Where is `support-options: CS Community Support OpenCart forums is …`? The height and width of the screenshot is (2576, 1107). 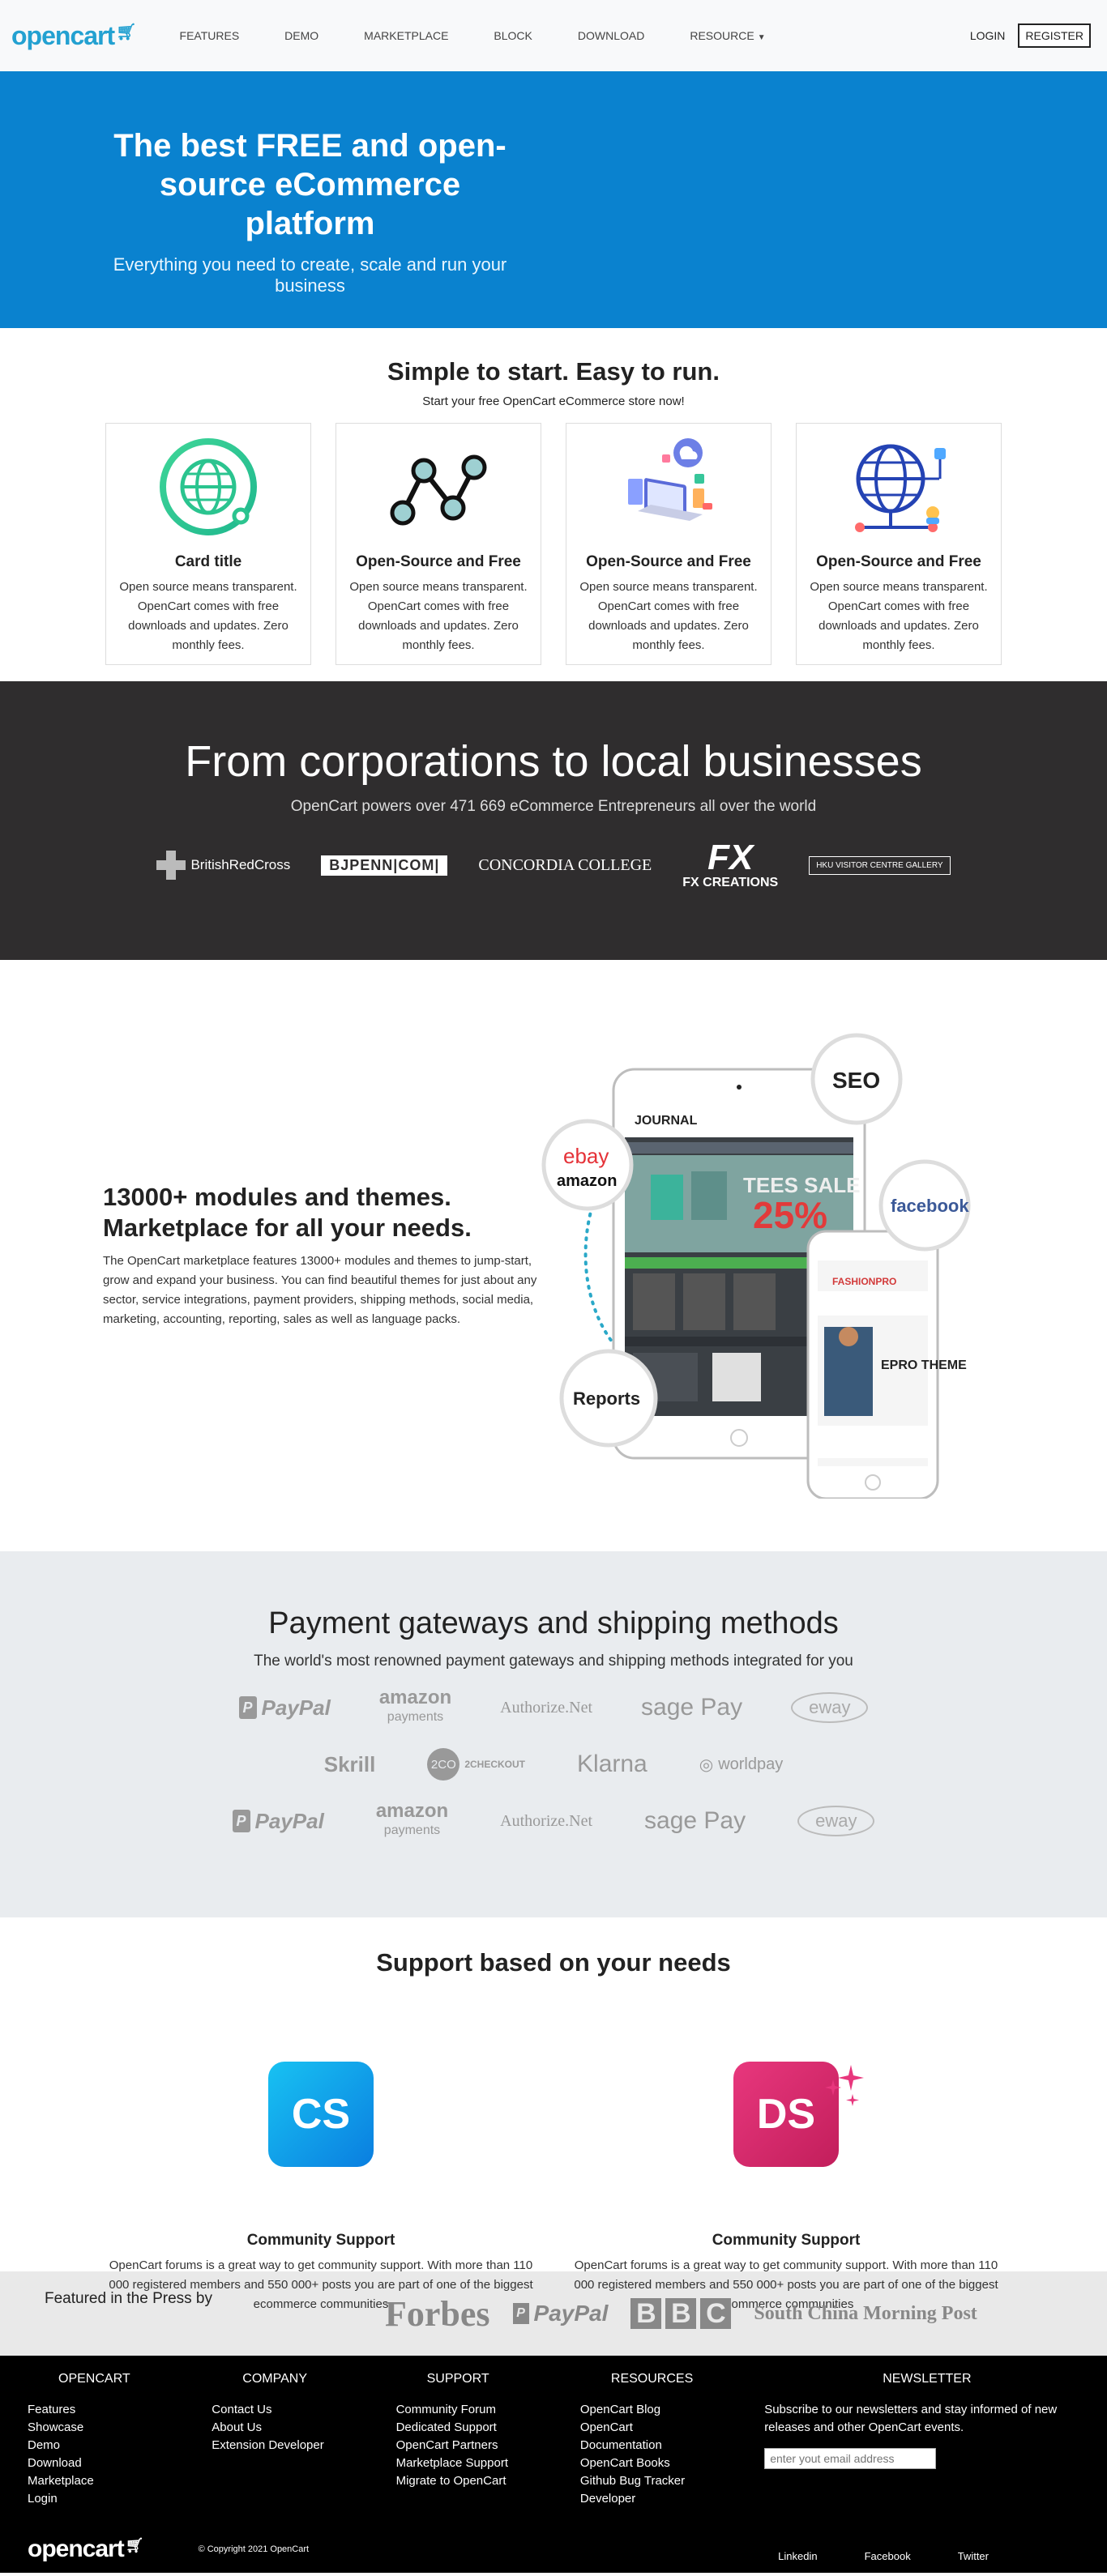
support-options: CS Community Support OpenCart forums is … is located at coordinates (553, 2166).